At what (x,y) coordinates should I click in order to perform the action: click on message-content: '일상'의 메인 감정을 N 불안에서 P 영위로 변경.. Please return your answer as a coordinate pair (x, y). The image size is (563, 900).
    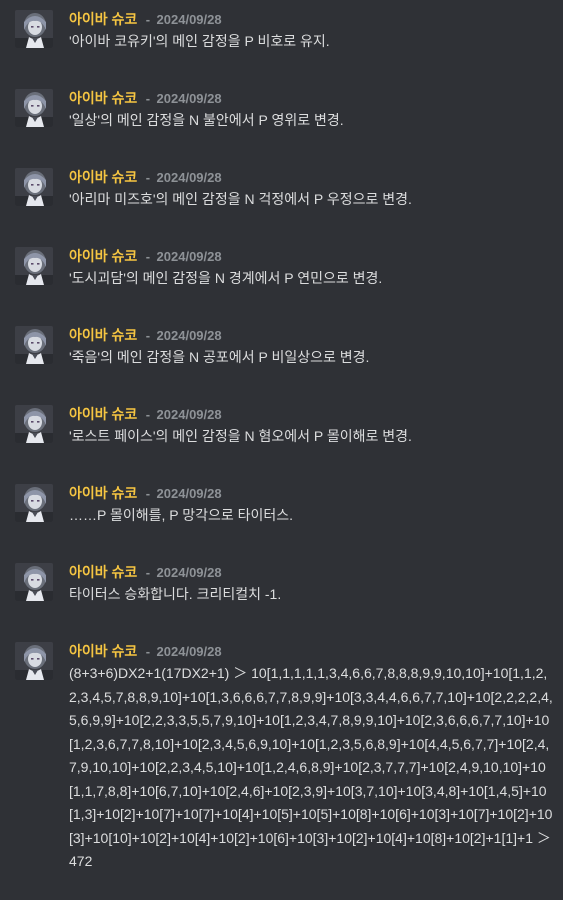
    Looking at the image, I should click on (206, 120).